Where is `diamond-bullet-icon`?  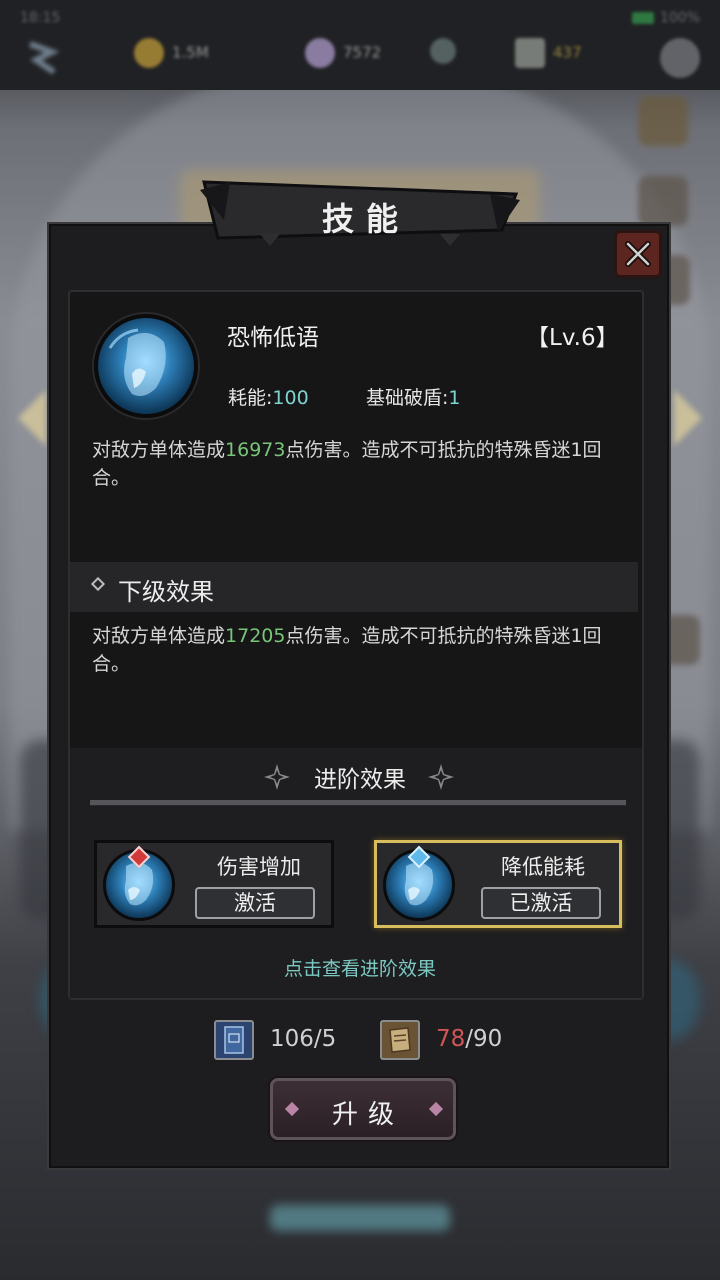
diamond-bullet-icon is located at coordinates (98, 584).